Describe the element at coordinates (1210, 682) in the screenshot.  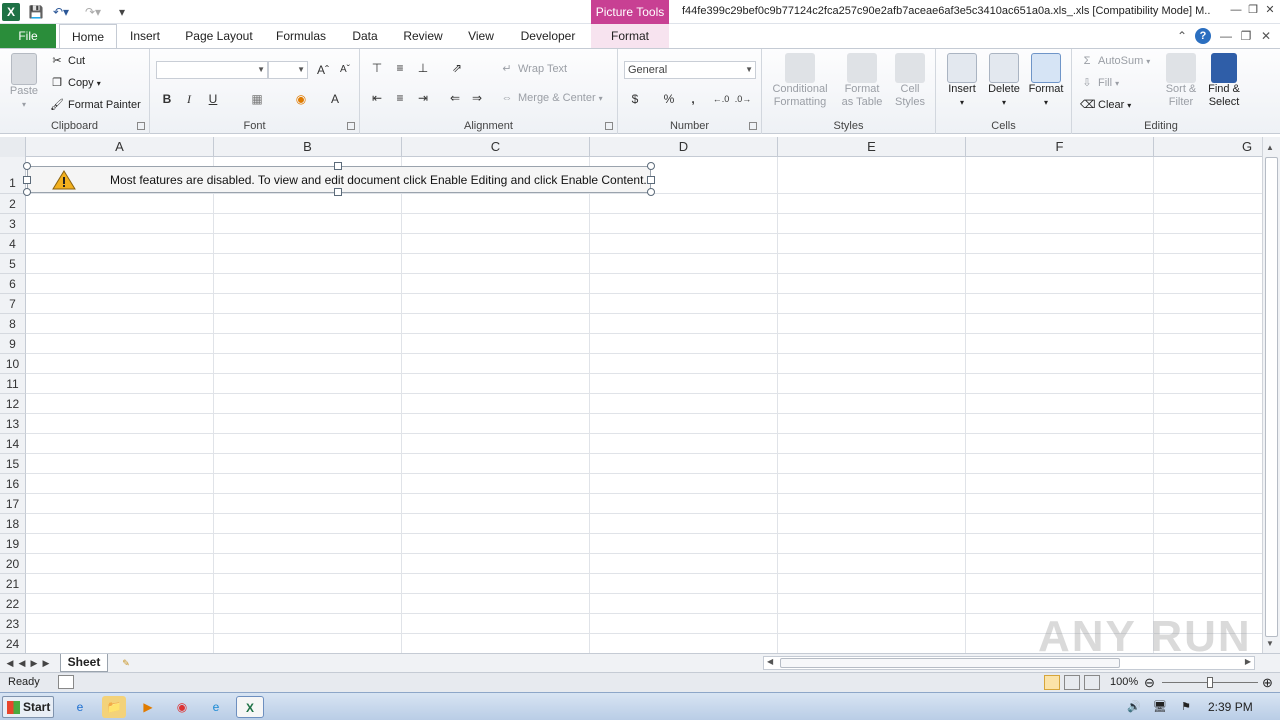
I see `zoom-slider-knob` at that location.